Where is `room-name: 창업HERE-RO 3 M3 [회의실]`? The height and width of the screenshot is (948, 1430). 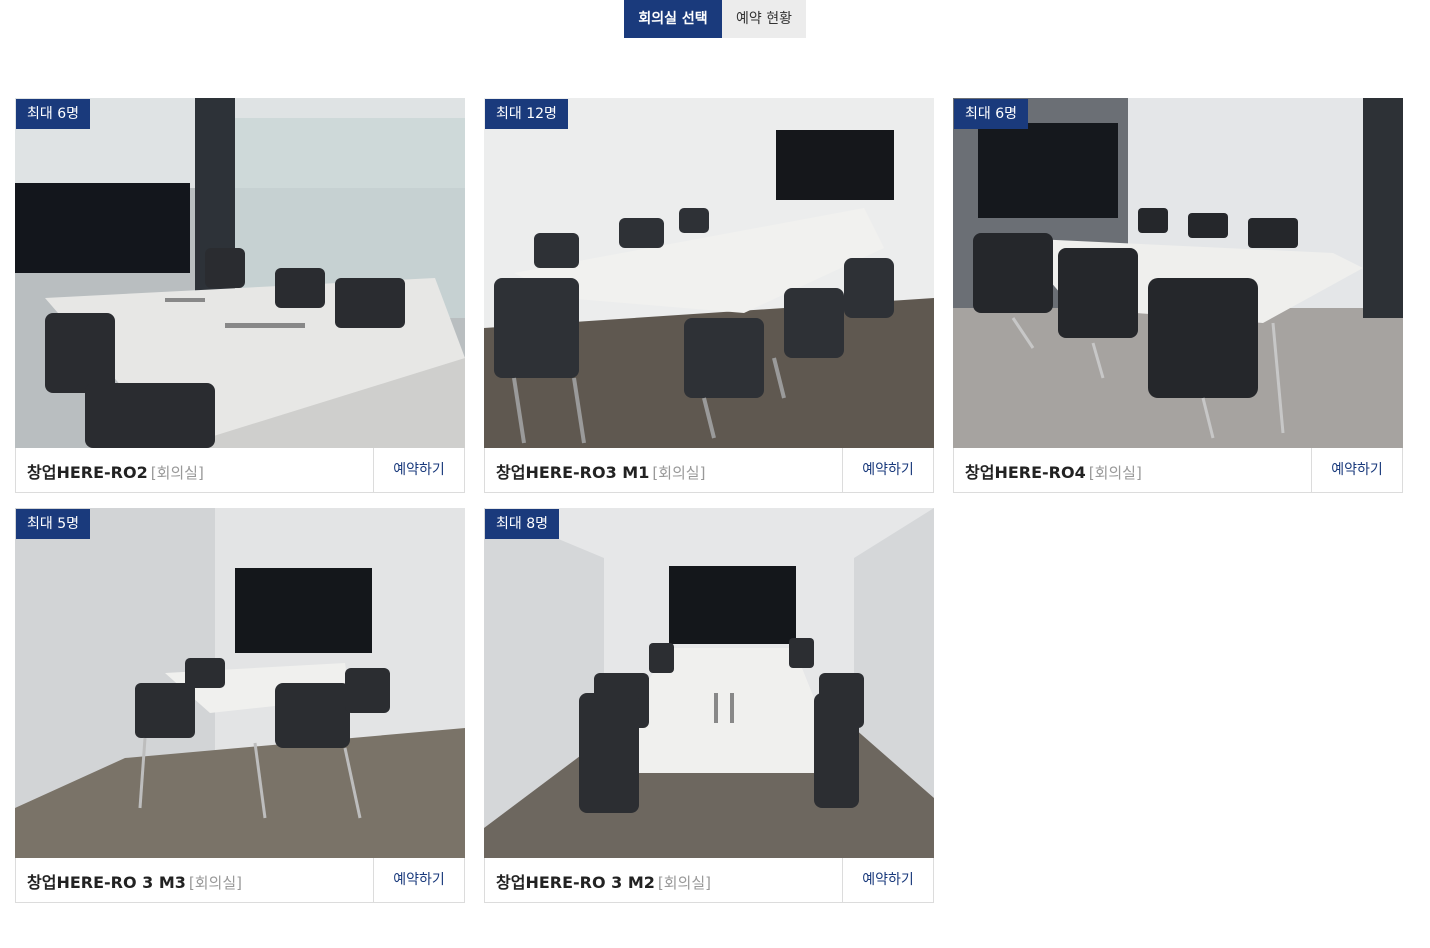 room-name: 창업HERE-RO 3 M3 [회의실] is located at coordinates (194, 881).